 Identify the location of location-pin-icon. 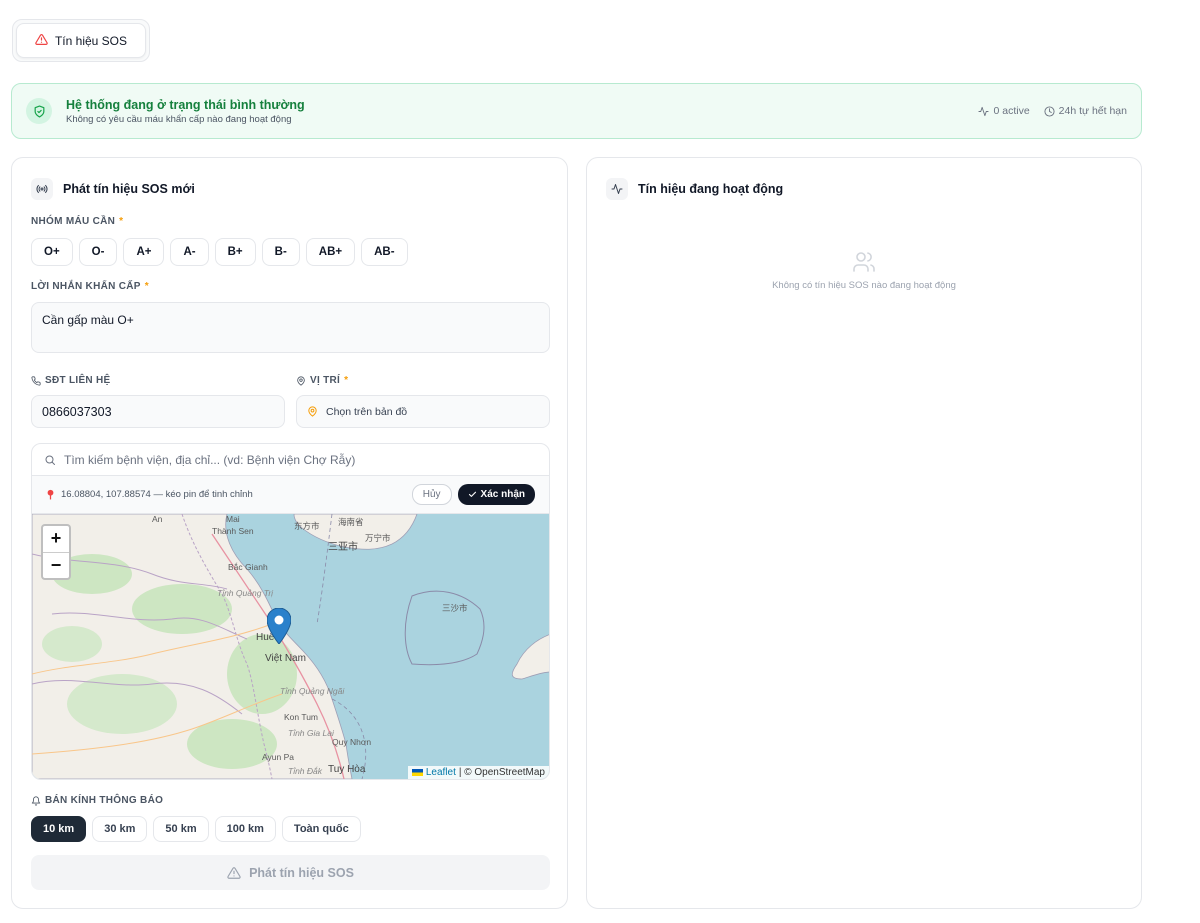
(301, 381).